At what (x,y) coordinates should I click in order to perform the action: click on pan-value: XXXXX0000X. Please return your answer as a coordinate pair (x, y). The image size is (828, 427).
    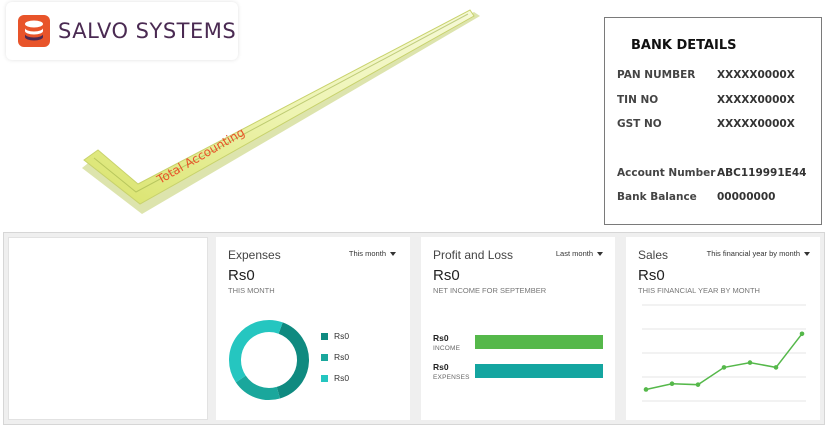
    Looking at the image, I should click on (756, 75).